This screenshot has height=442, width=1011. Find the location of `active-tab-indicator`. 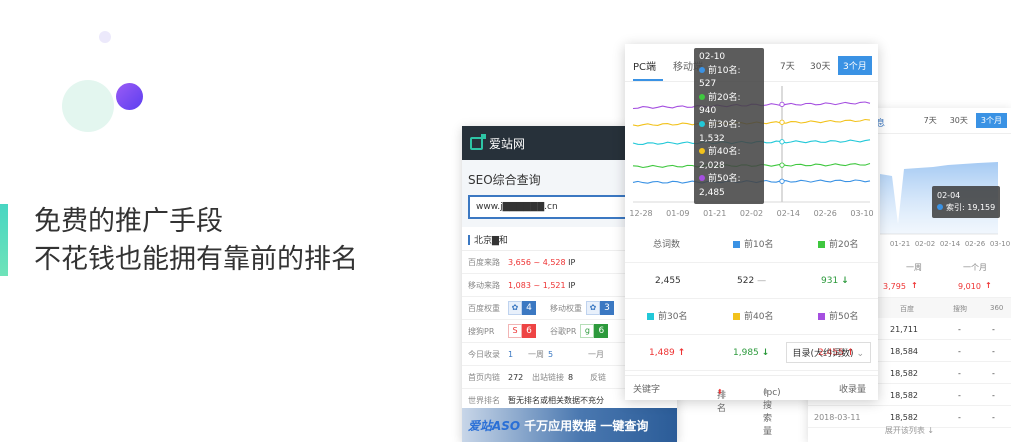

active-tab-indicator is located at coordinates (648, 80).